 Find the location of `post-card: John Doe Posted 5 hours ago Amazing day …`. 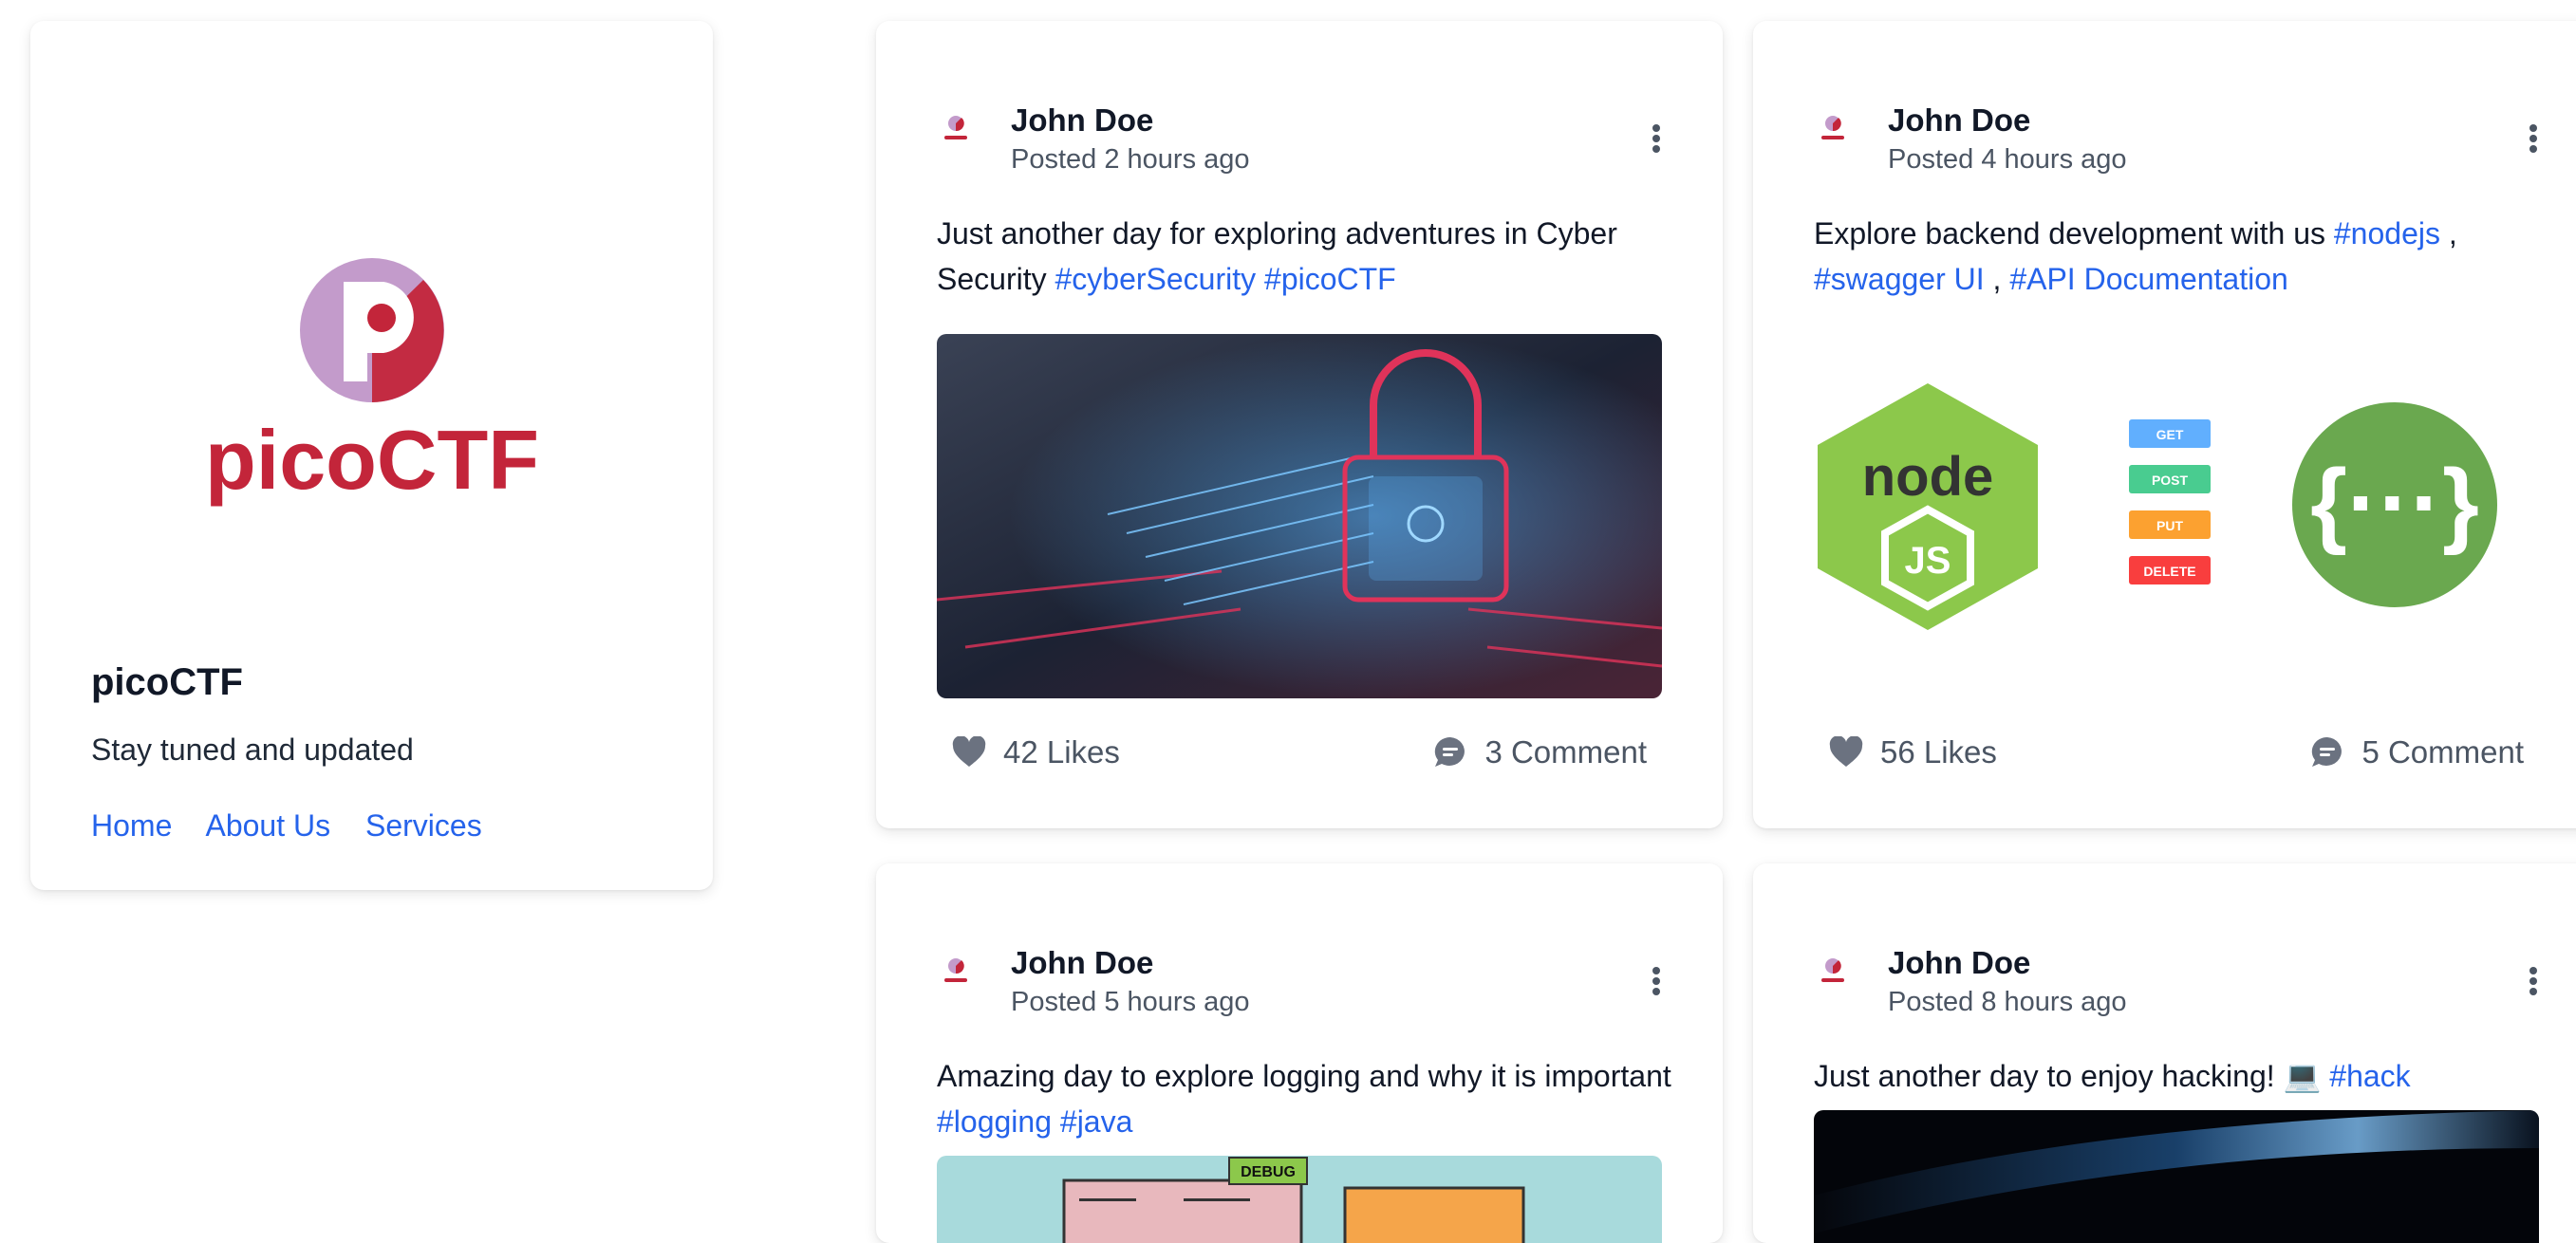

post-card: John Doe Posted 5 hours ago Amazing day … is located at coordinates (1300, 1053).